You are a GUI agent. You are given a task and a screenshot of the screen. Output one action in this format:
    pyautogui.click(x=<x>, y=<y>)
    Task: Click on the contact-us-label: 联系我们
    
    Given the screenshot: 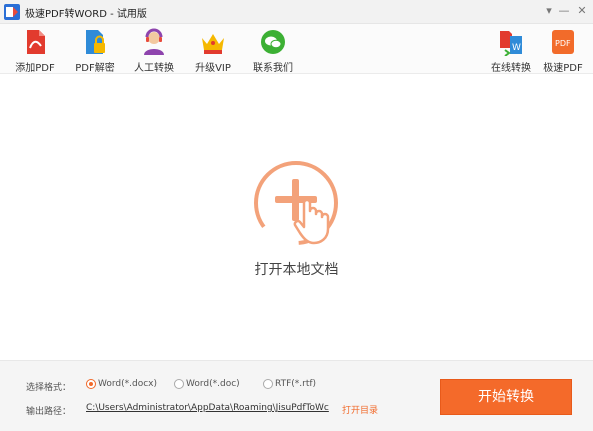 What is the action you would take?
    pyautogui.click(x=273, y=68)
    